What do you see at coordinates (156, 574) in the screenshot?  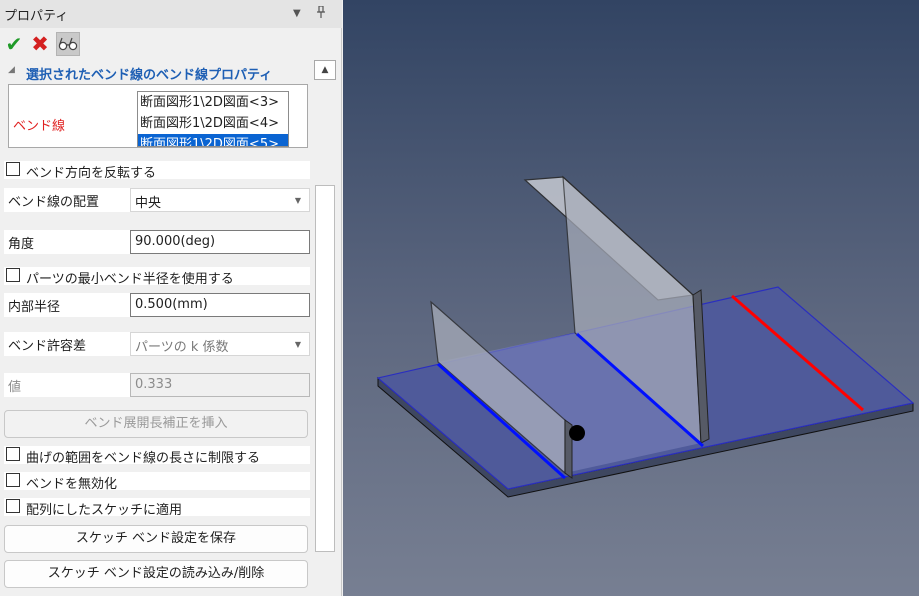 I see `load-bend-settings-button: スケッチ ベンド設定の読み込み/削除` at bounding box center [156, 574].